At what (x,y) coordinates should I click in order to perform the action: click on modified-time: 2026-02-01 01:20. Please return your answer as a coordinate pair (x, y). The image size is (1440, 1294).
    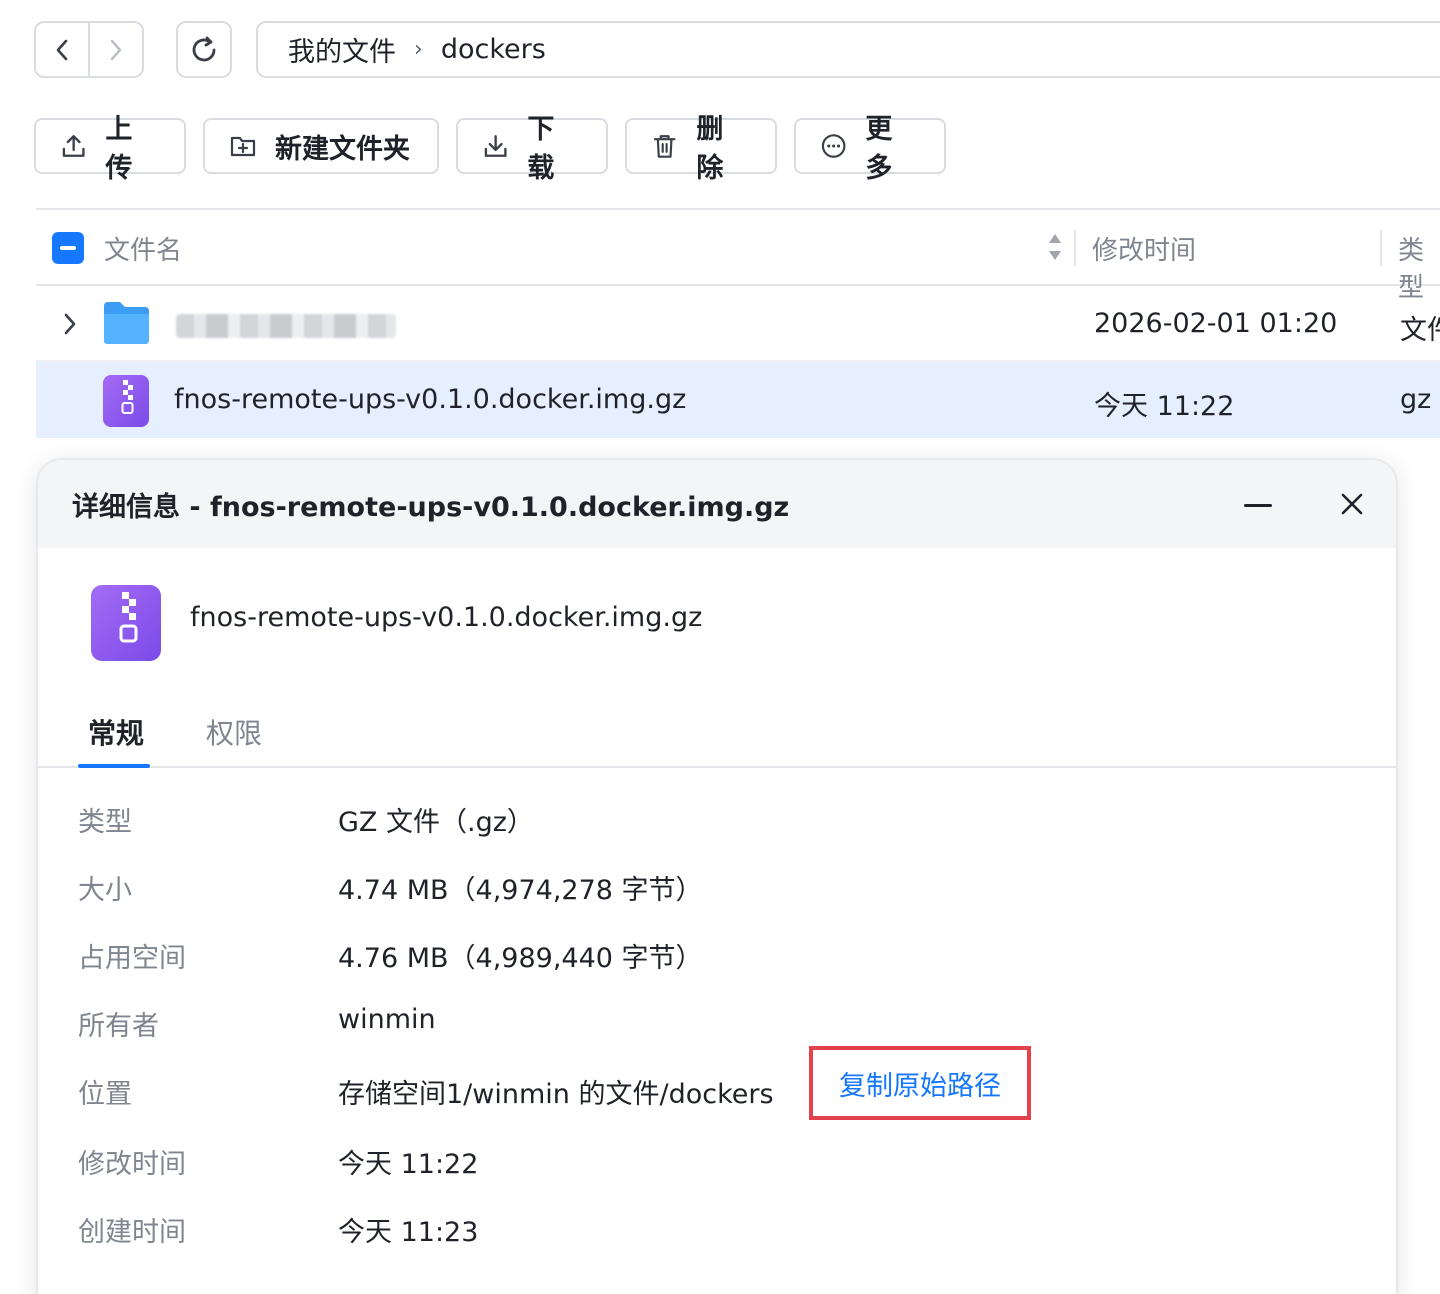
    Looking at the image, I should click on (1216, 323).